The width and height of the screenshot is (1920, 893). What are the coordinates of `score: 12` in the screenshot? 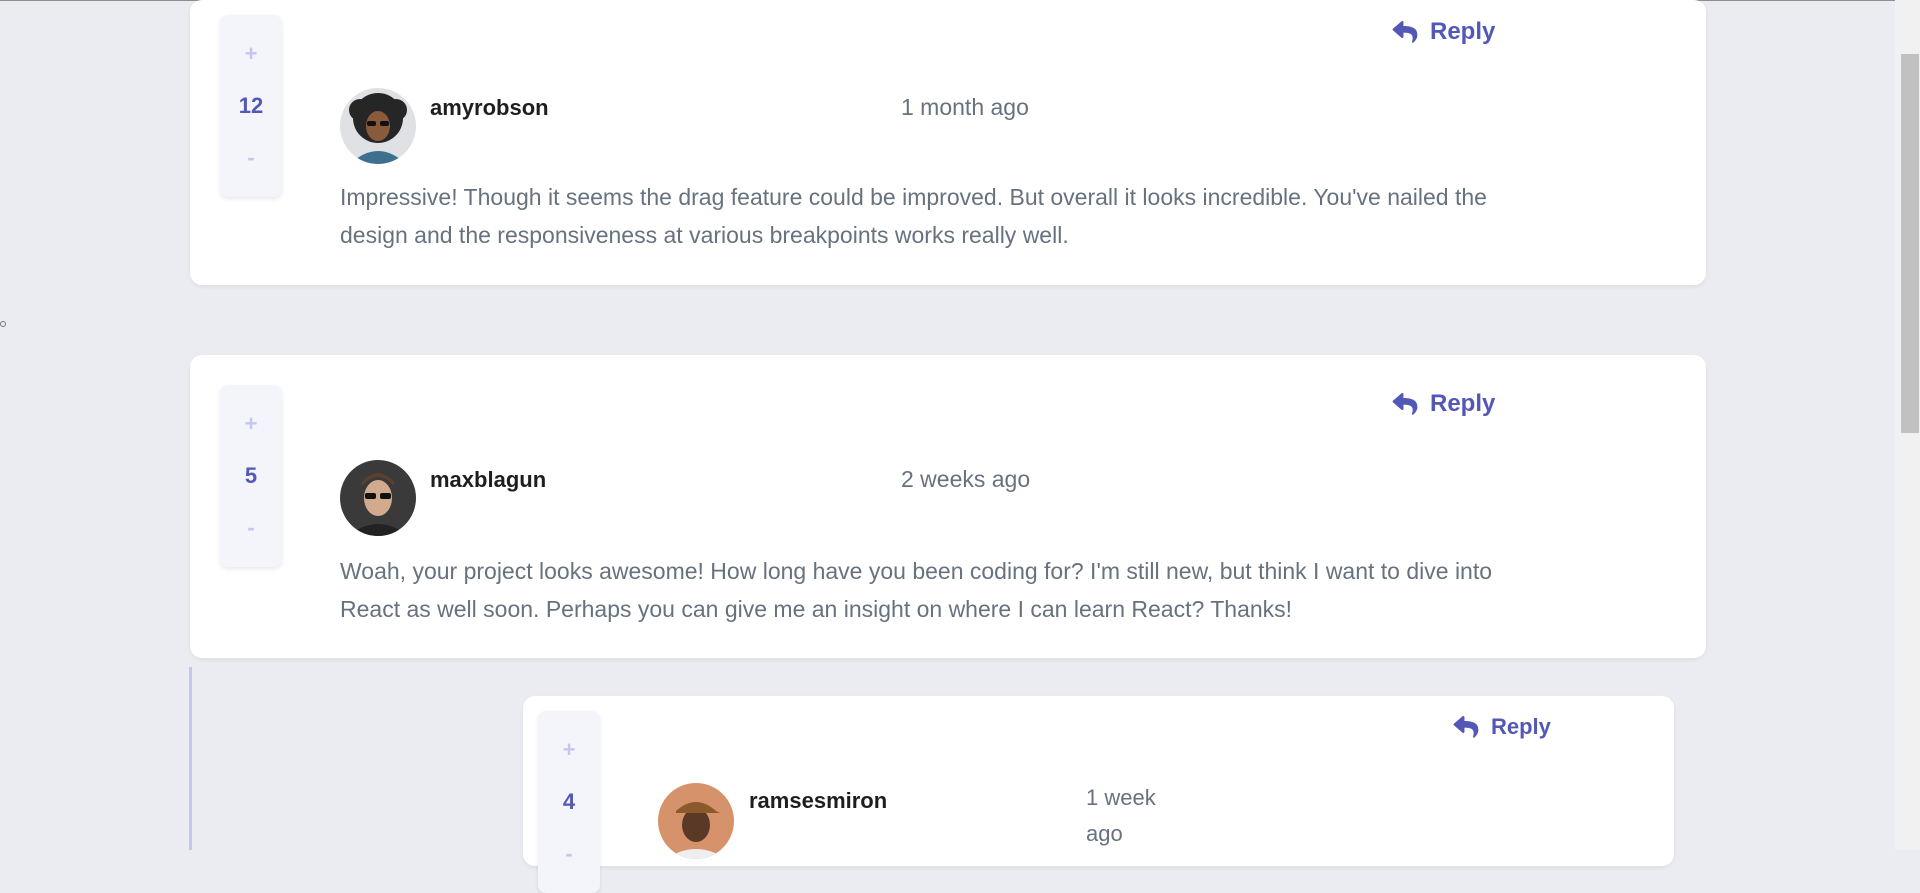 It's located at (251, 105).